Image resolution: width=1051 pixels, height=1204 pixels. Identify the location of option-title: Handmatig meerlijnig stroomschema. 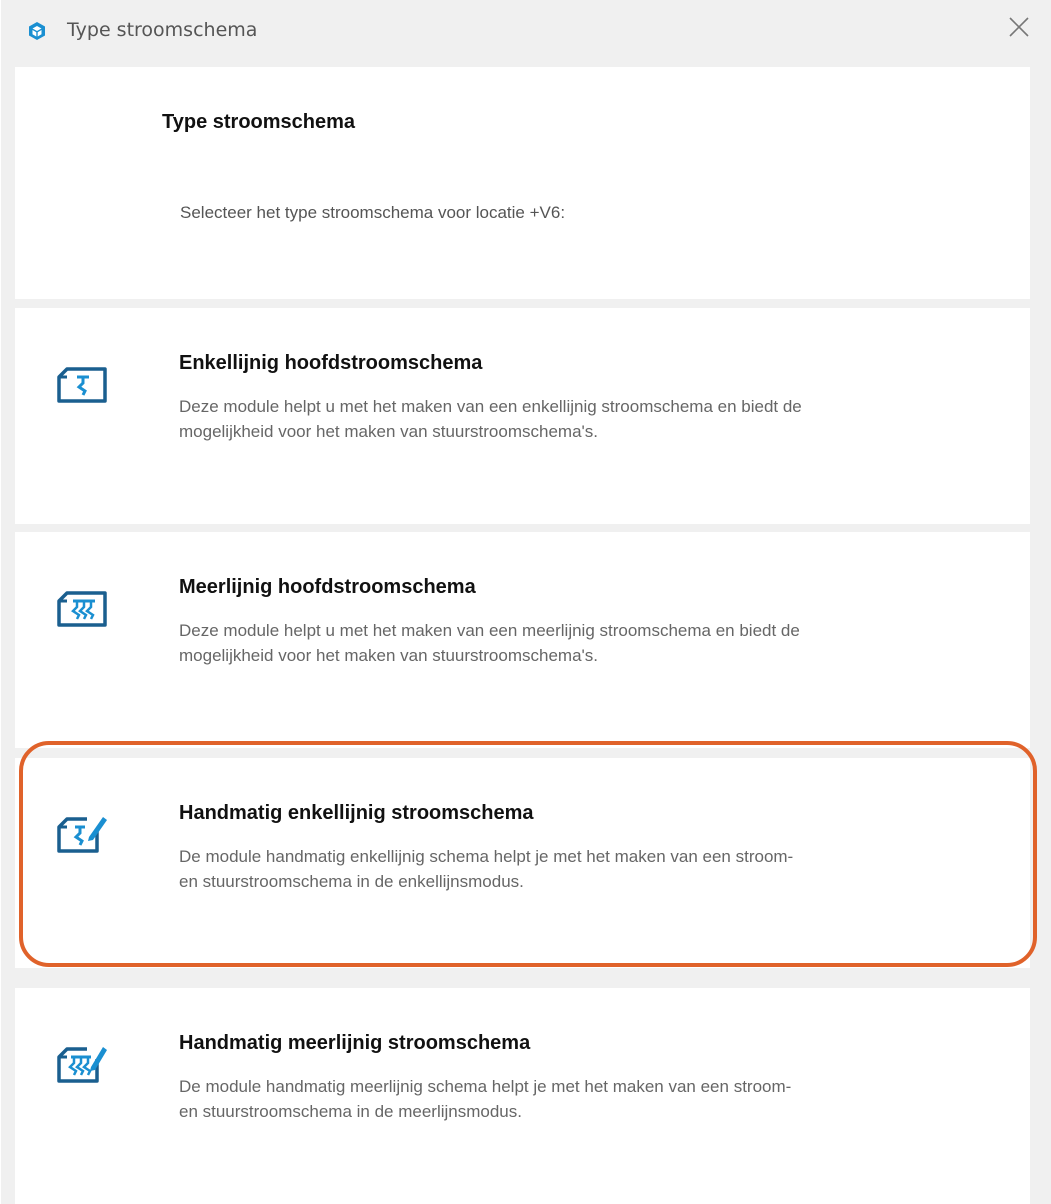
(355, 1043).